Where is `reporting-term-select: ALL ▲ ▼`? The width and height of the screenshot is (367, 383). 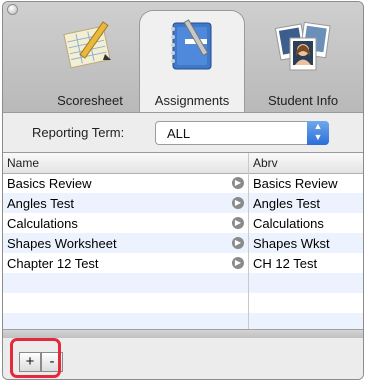
reporting-term-select: ALL ▲ ▼ is located at coordinates (242, 133).